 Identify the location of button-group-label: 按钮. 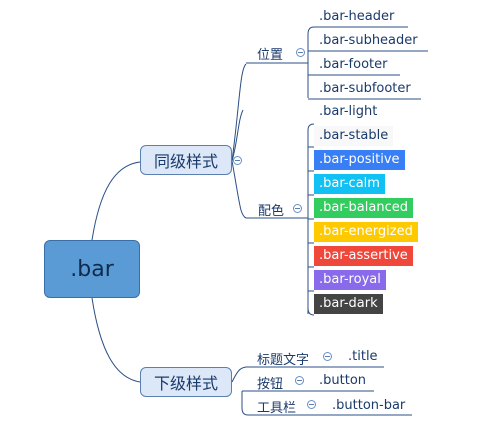
(270, 382).